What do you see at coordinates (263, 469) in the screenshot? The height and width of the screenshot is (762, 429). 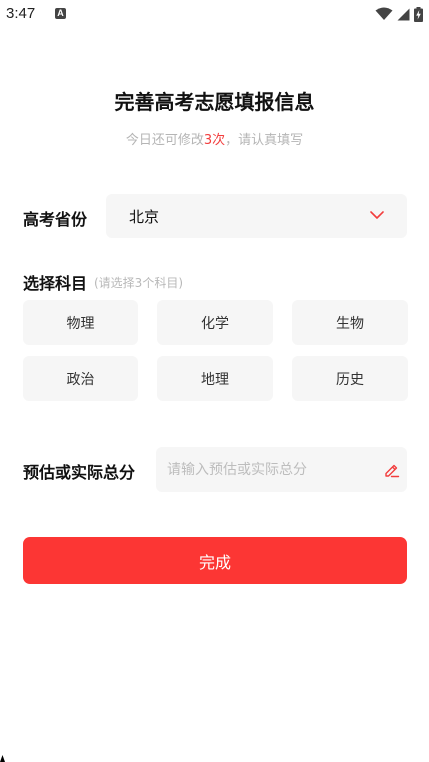 I see `score-input` at bounding box center [263, 469].